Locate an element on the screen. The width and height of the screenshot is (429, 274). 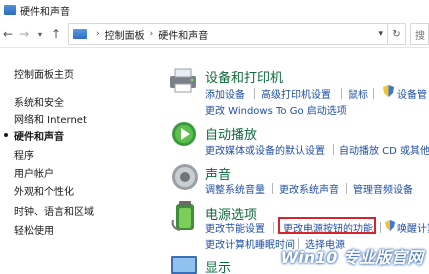
section-autoplay-title: 自动播放 is located at coordinates (231, 133).